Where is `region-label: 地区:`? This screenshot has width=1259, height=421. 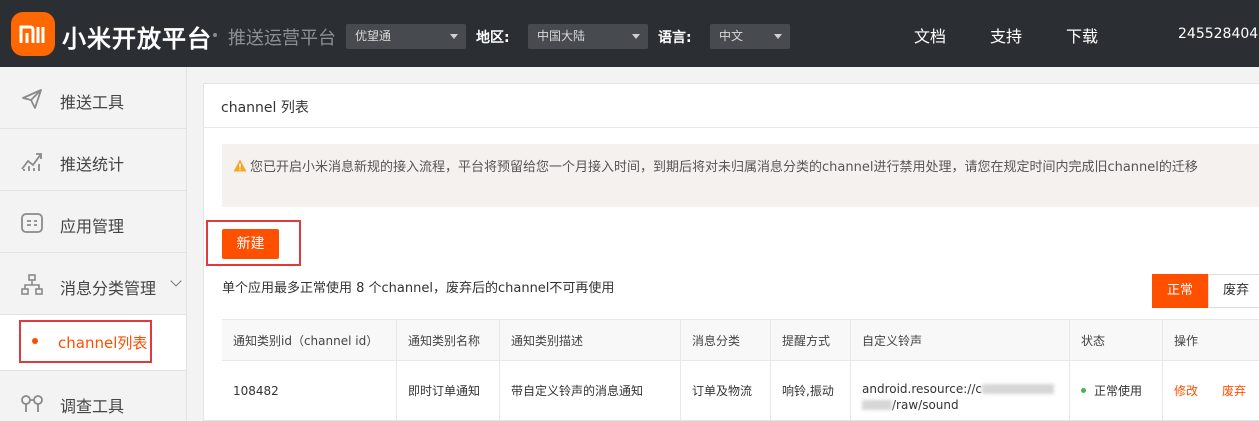 region-label: 地区: is located at coordinates (493, 38).